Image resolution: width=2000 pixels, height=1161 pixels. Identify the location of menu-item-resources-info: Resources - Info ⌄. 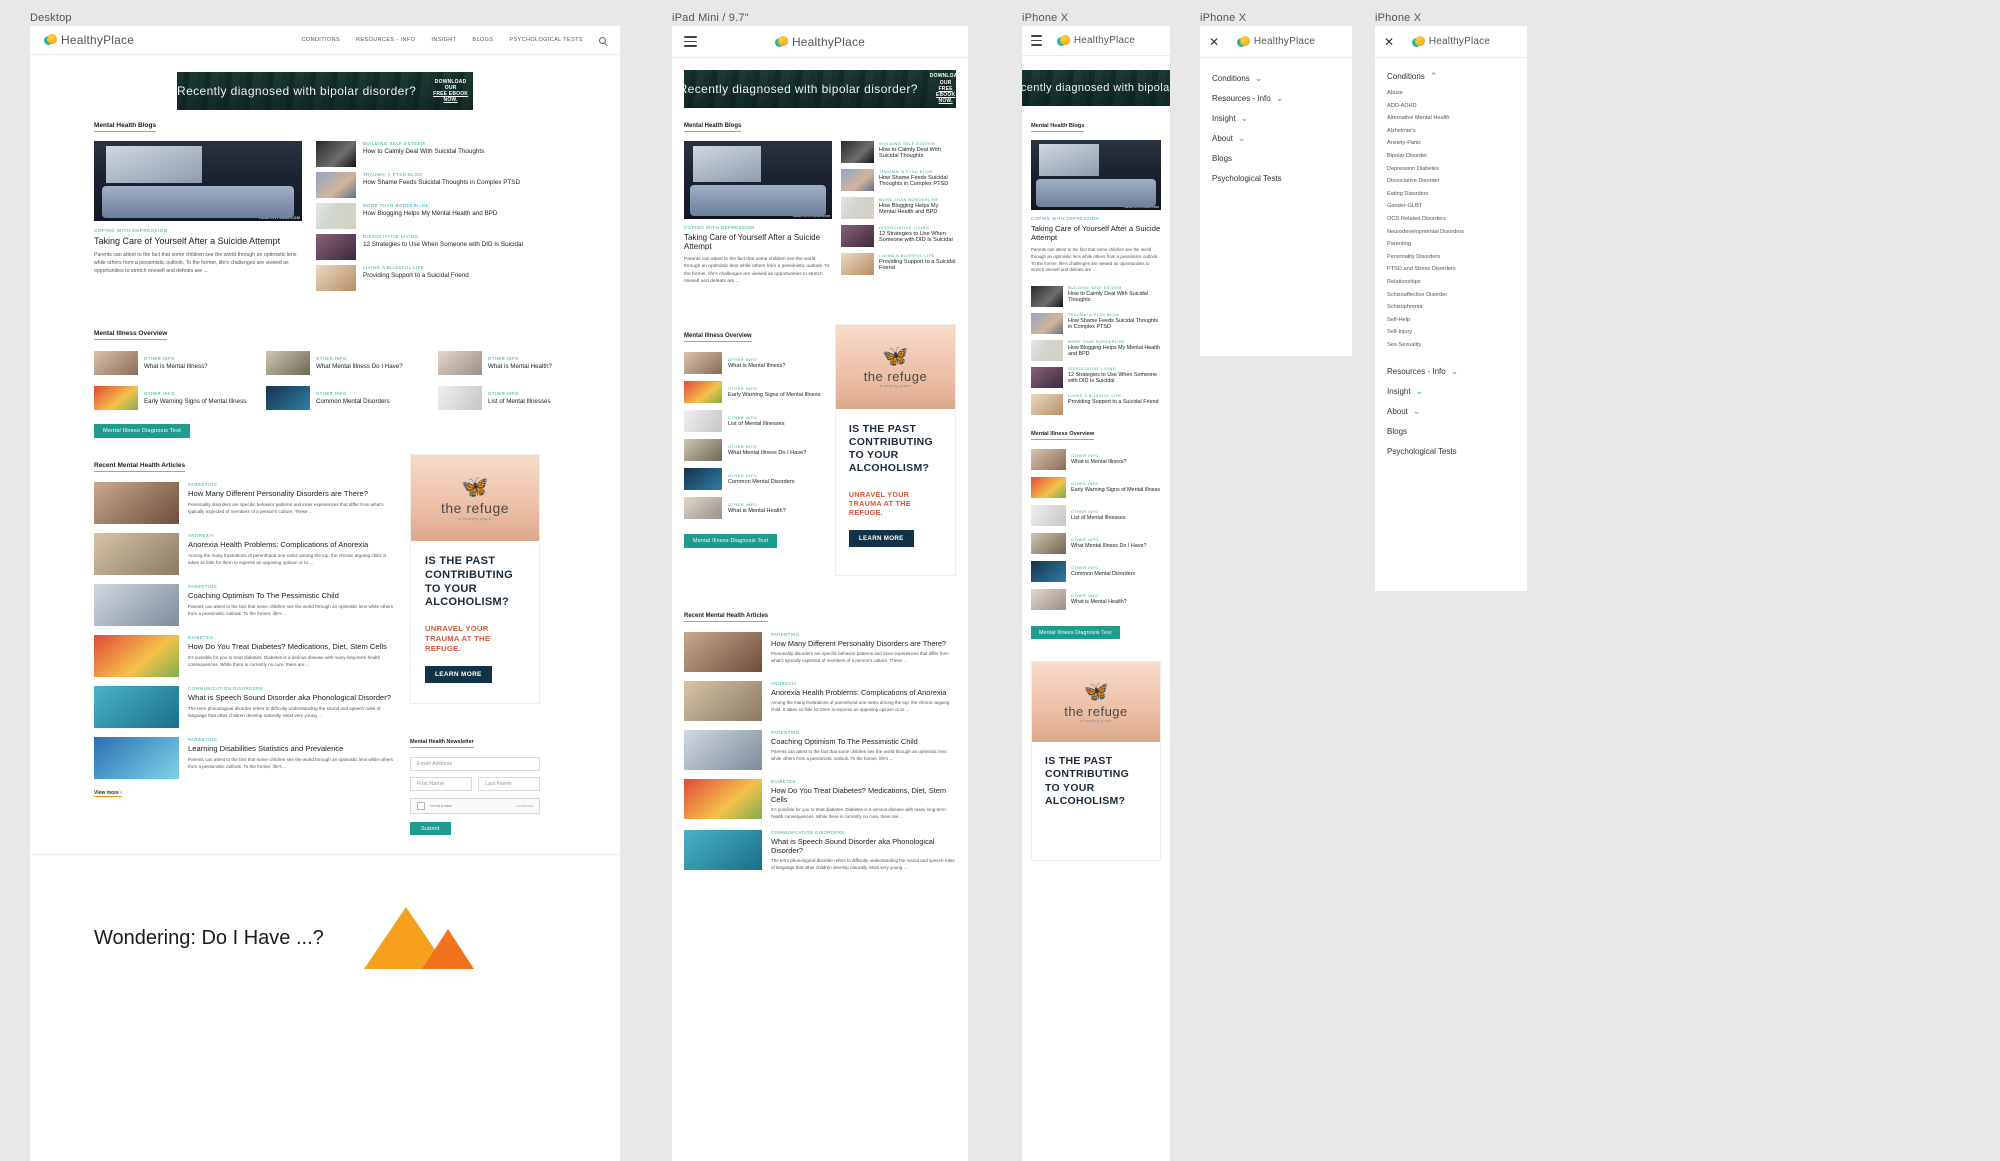
(1276, 99).